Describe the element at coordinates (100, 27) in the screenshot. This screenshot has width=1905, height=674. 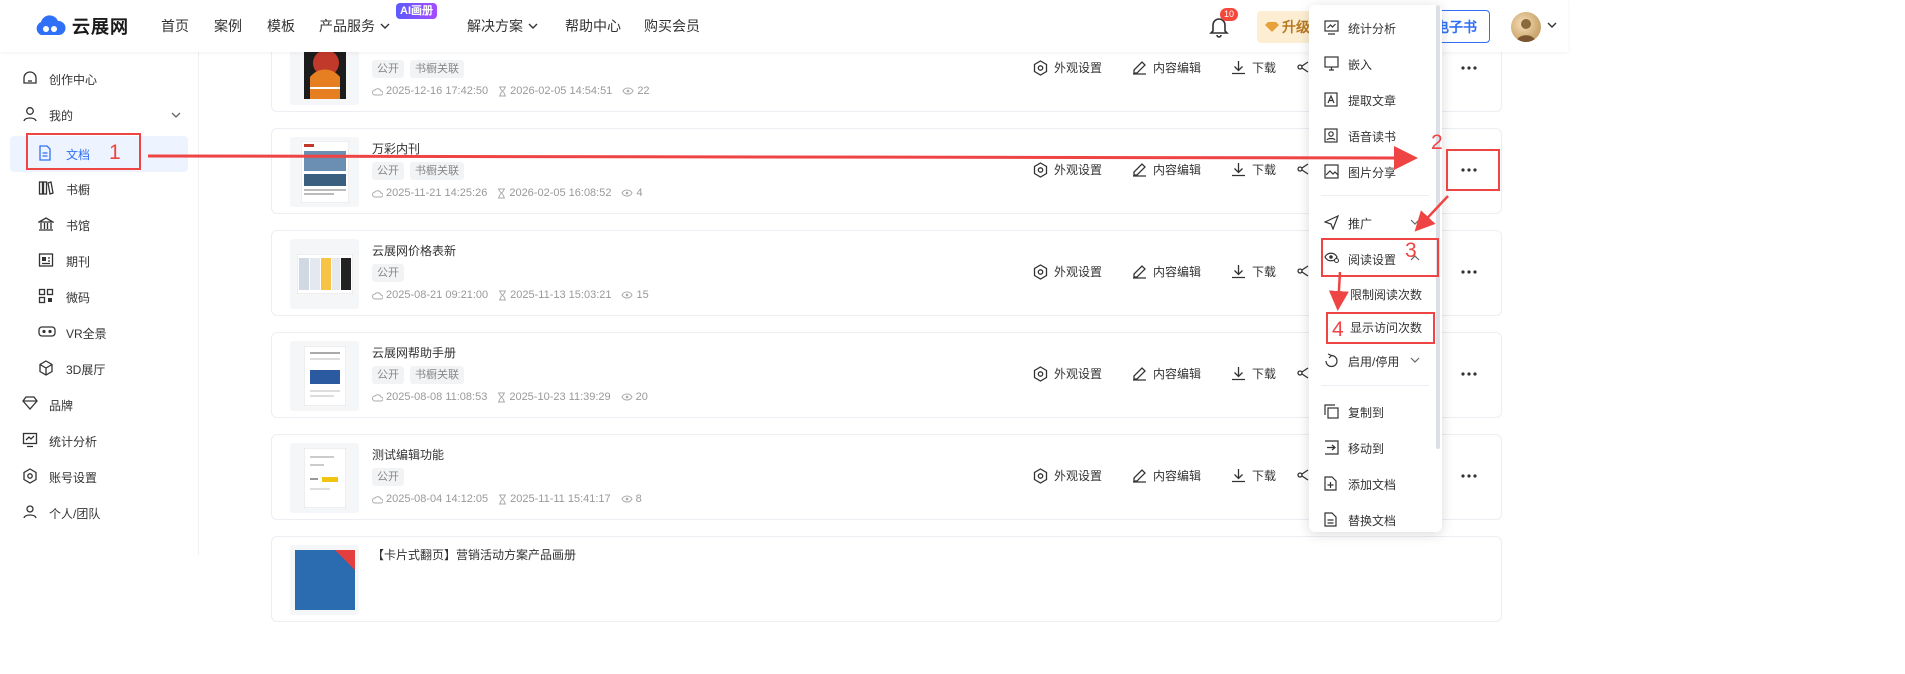
I see `logo-text: 云展网` at that location.